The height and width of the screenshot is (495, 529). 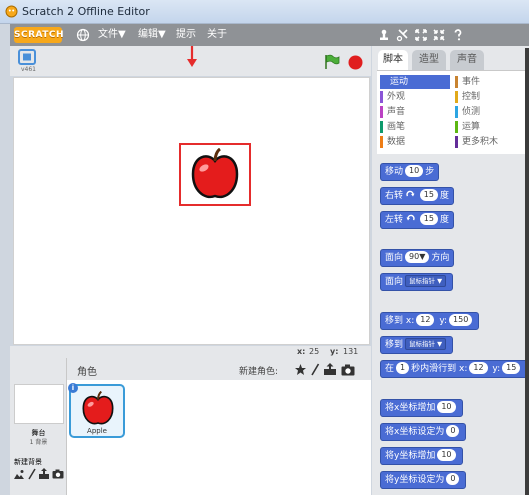 I want to click on presentation-mode-icon, so click(x=27, y=57).